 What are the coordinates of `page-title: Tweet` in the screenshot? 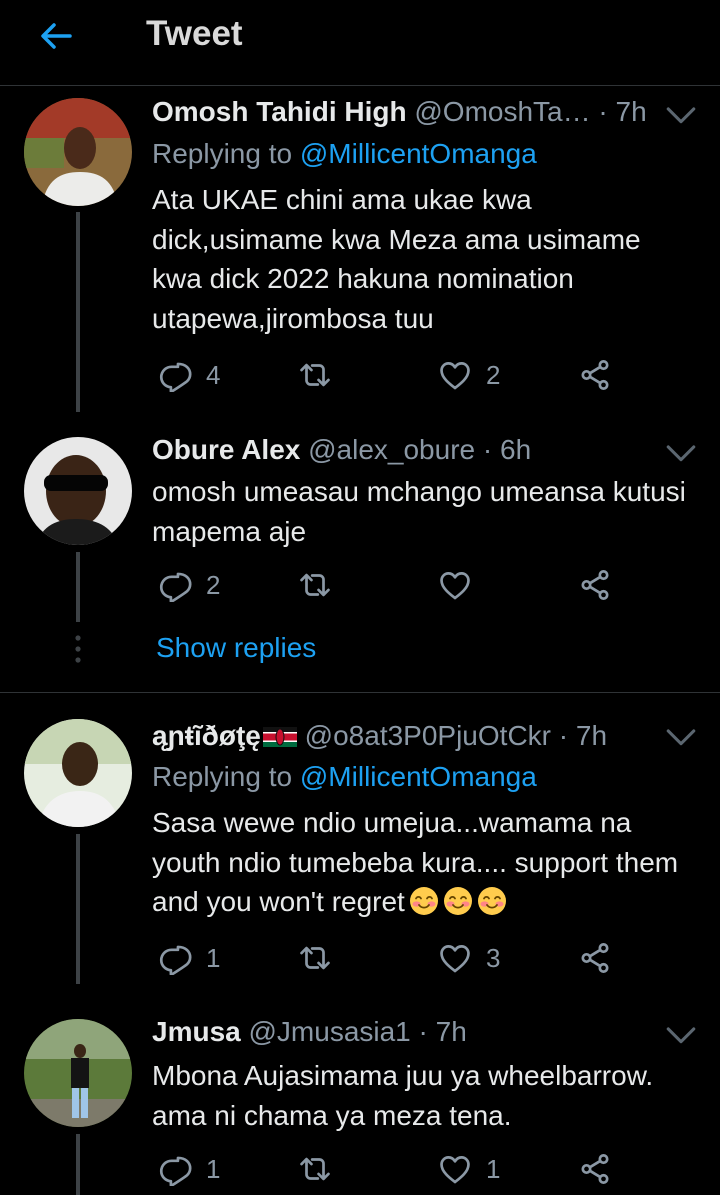 It's located at (194, 33).